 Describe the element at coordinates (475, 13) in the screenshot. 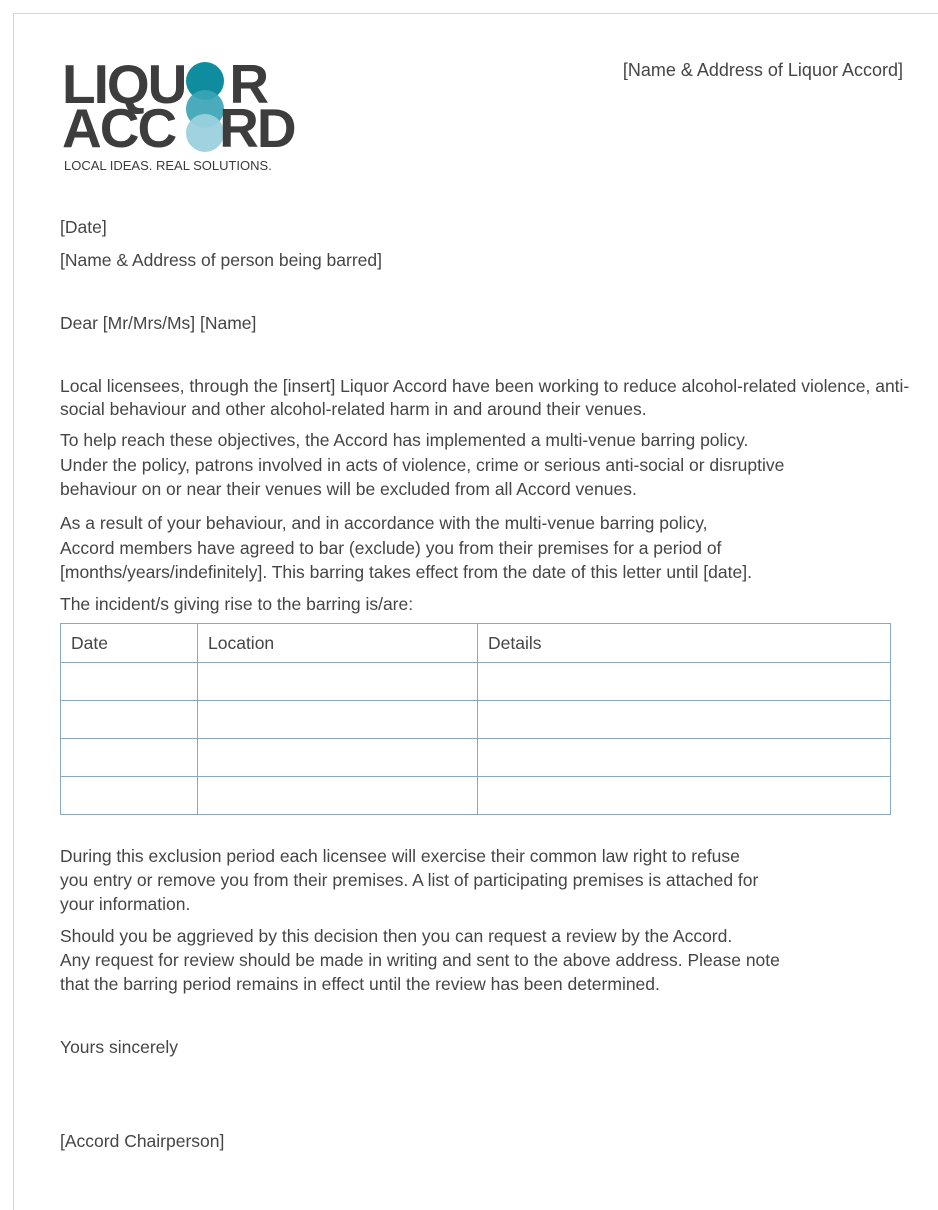

I see `page-edge-top` at that location.